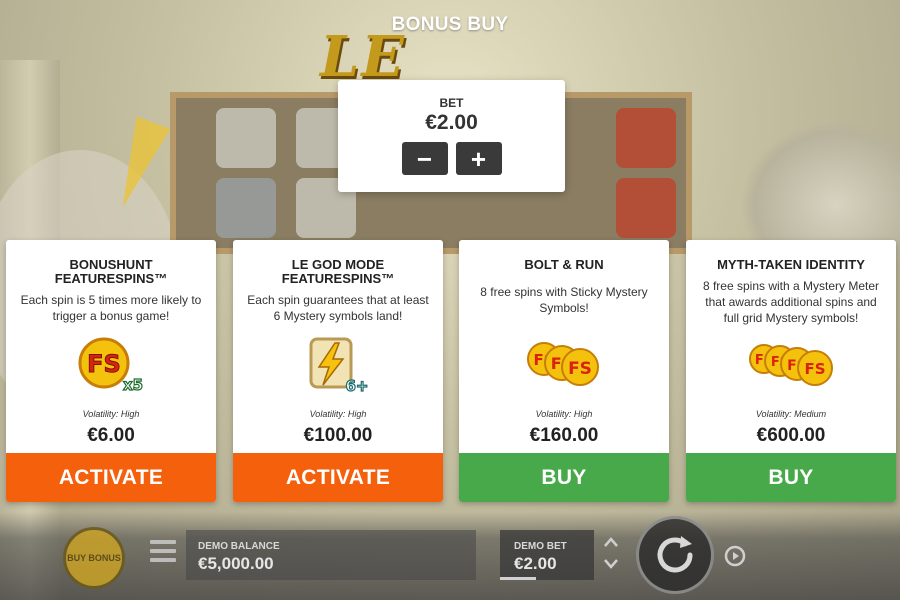 The height and width of the screenshot is (600, 900). Describe the element at coordinates (111, 264) in the screenshot. I see `card-title-line: BONUSHUNT` at that location.